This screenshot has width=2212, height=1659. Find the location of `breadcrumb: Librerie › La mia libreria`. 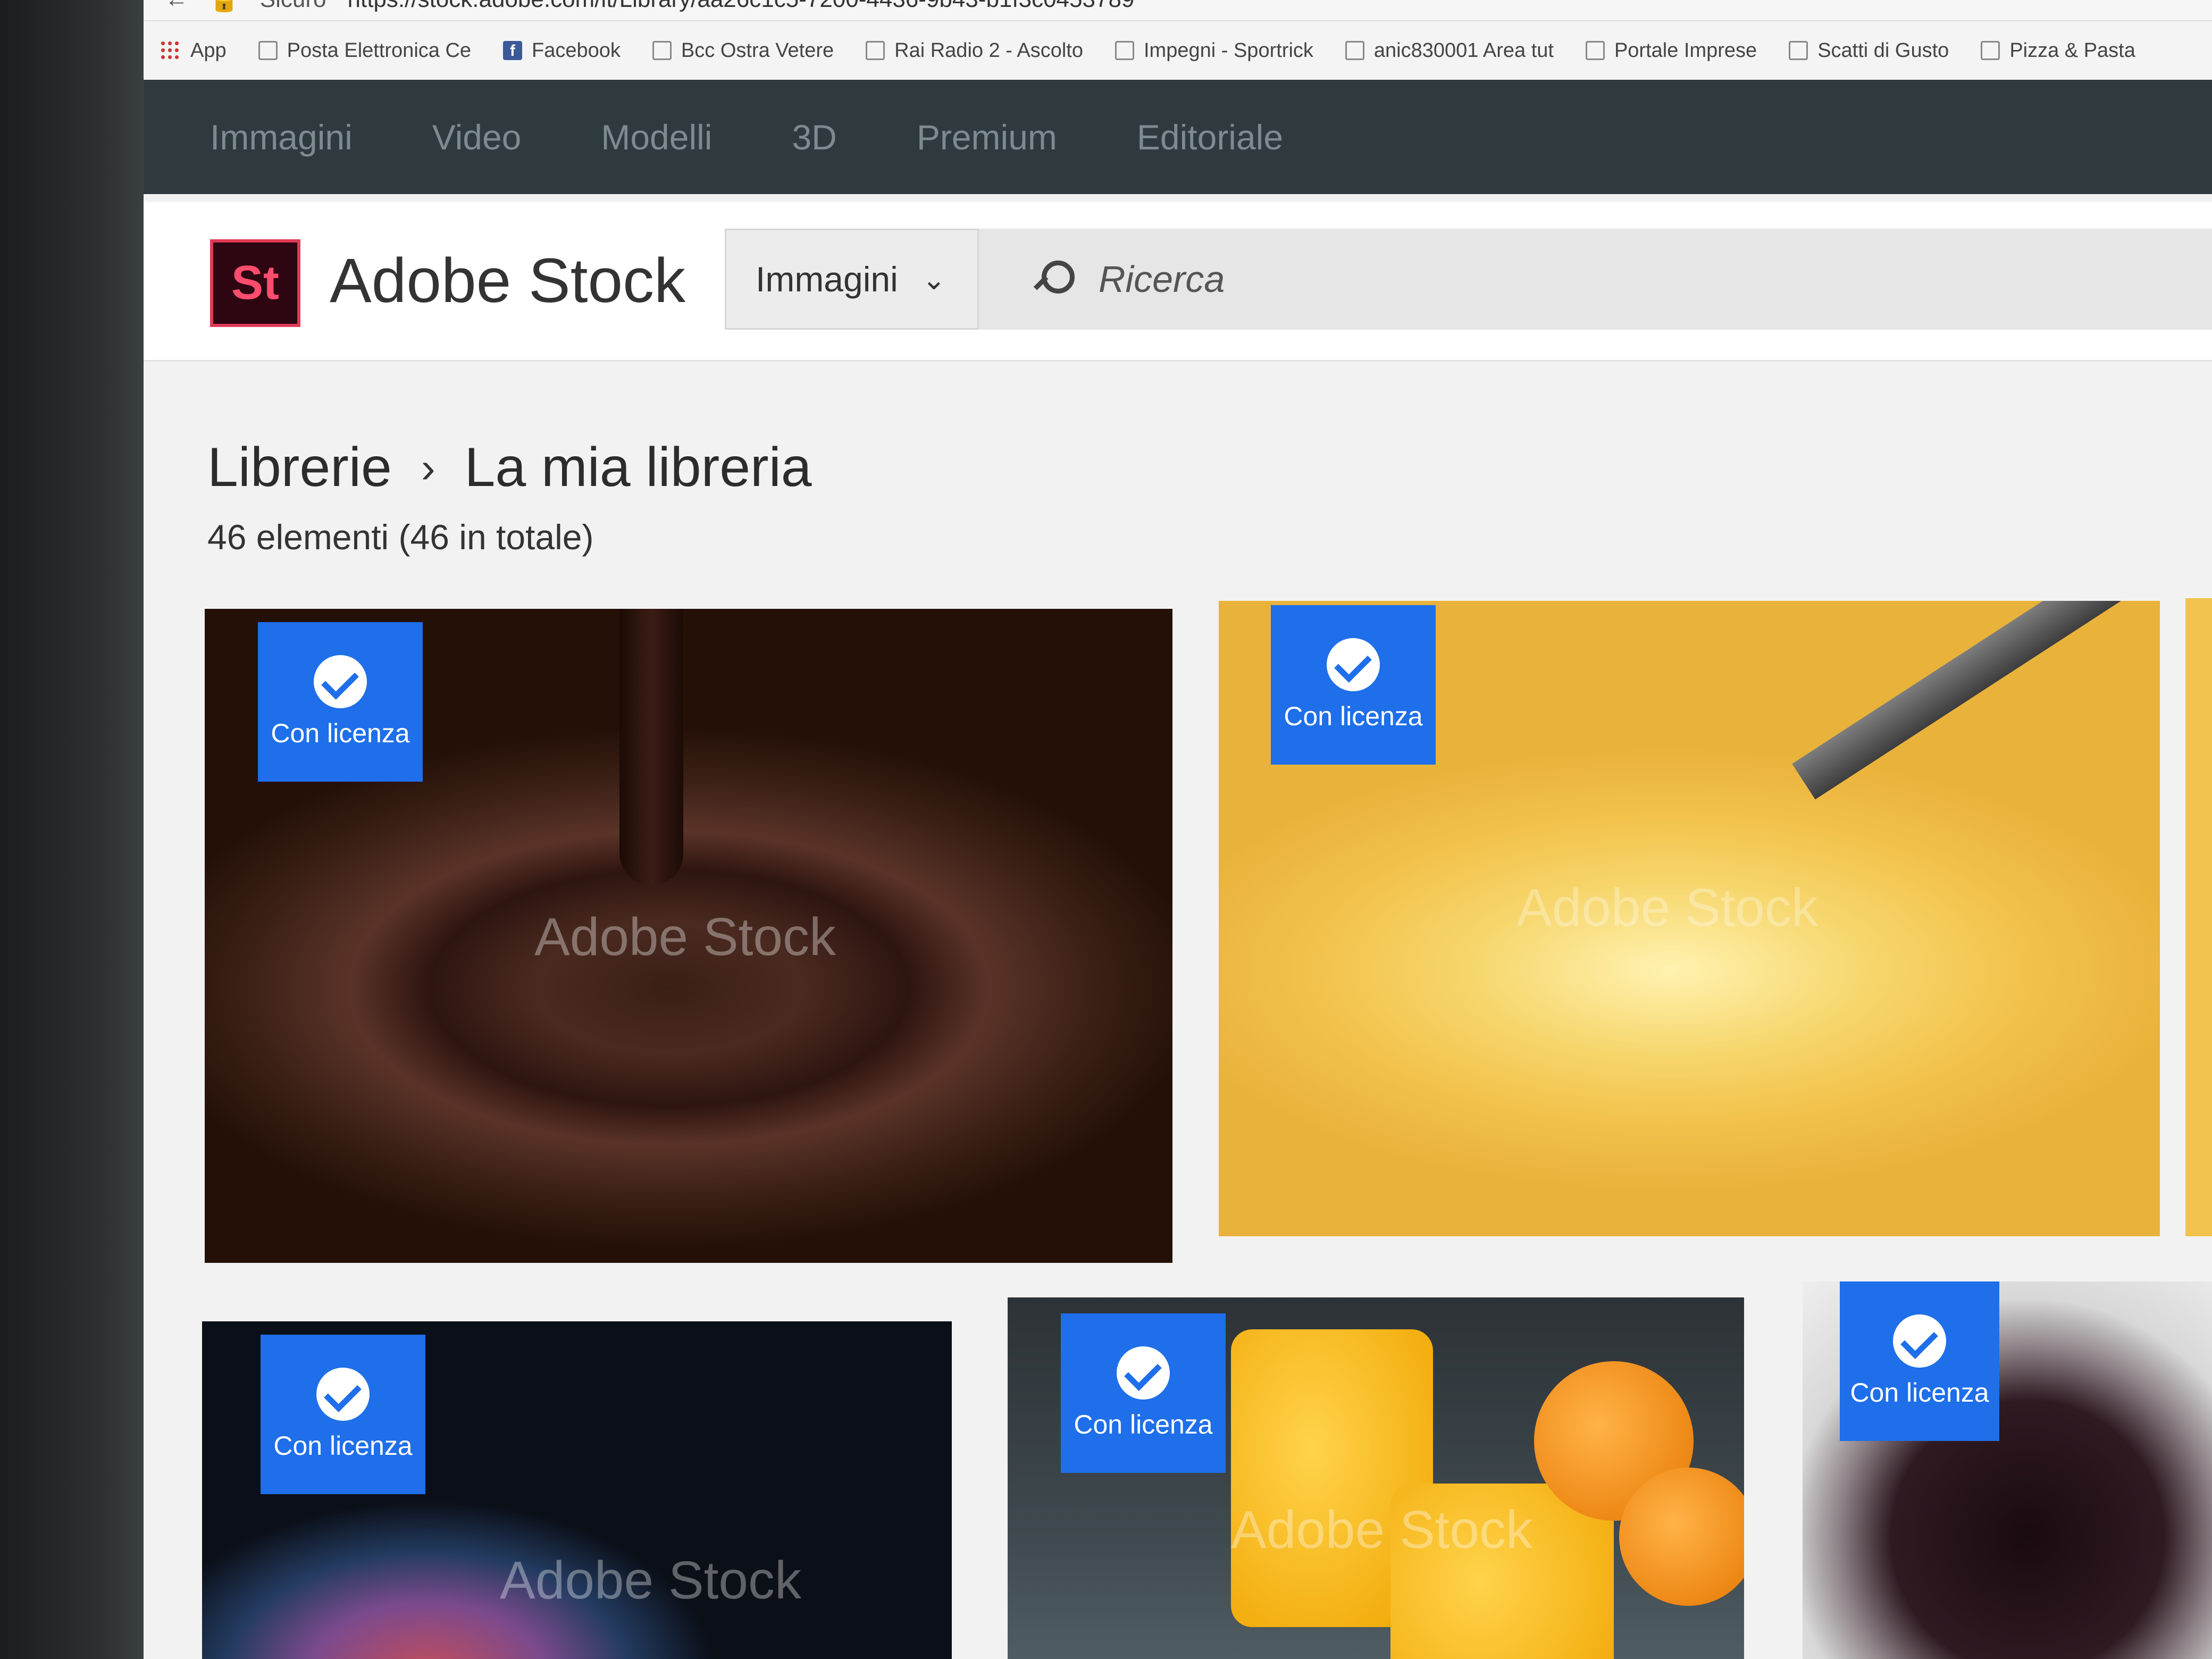

breadcrumb: Librerie › La mia libreria is located at coordinates (509, 467).